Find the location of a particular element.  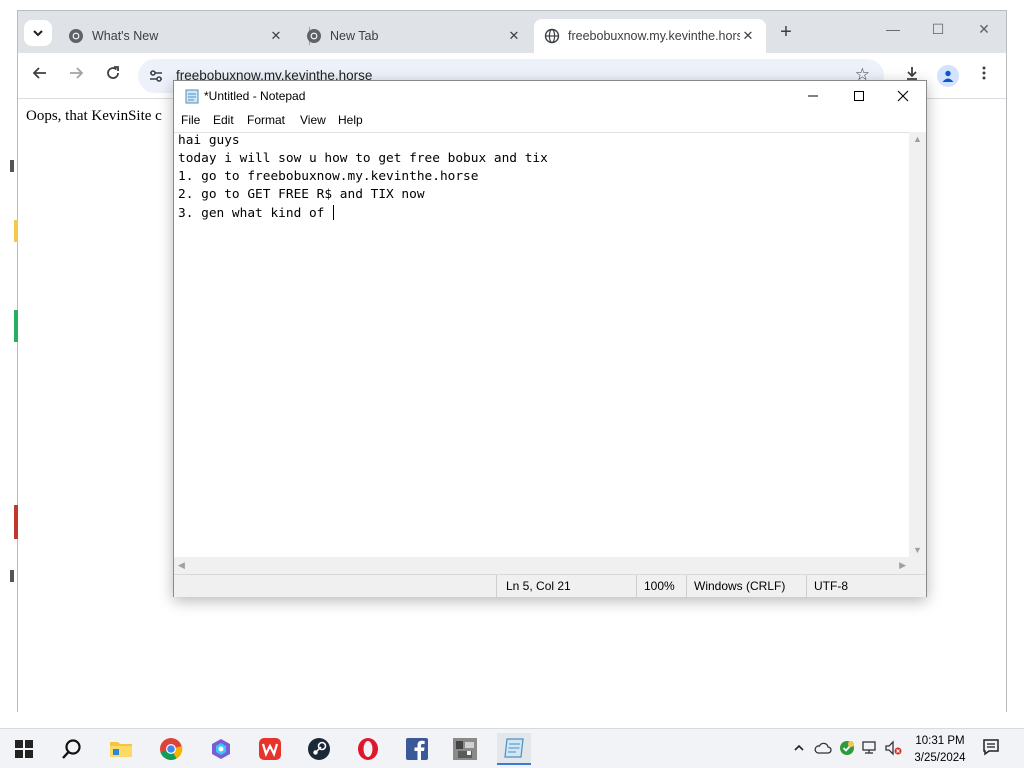

notepad-close-button is located at coordinates (903, 96).